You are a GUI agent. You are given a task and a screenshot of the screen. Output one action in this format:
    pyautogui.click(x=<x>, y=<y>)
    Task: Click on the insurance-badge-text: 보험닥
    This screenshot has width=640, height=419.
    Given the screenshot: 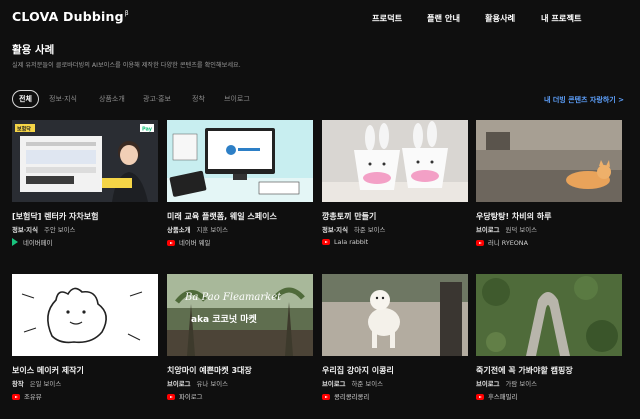 What is the action you would take?
    pyautogui.click(x=24, y=129)
    